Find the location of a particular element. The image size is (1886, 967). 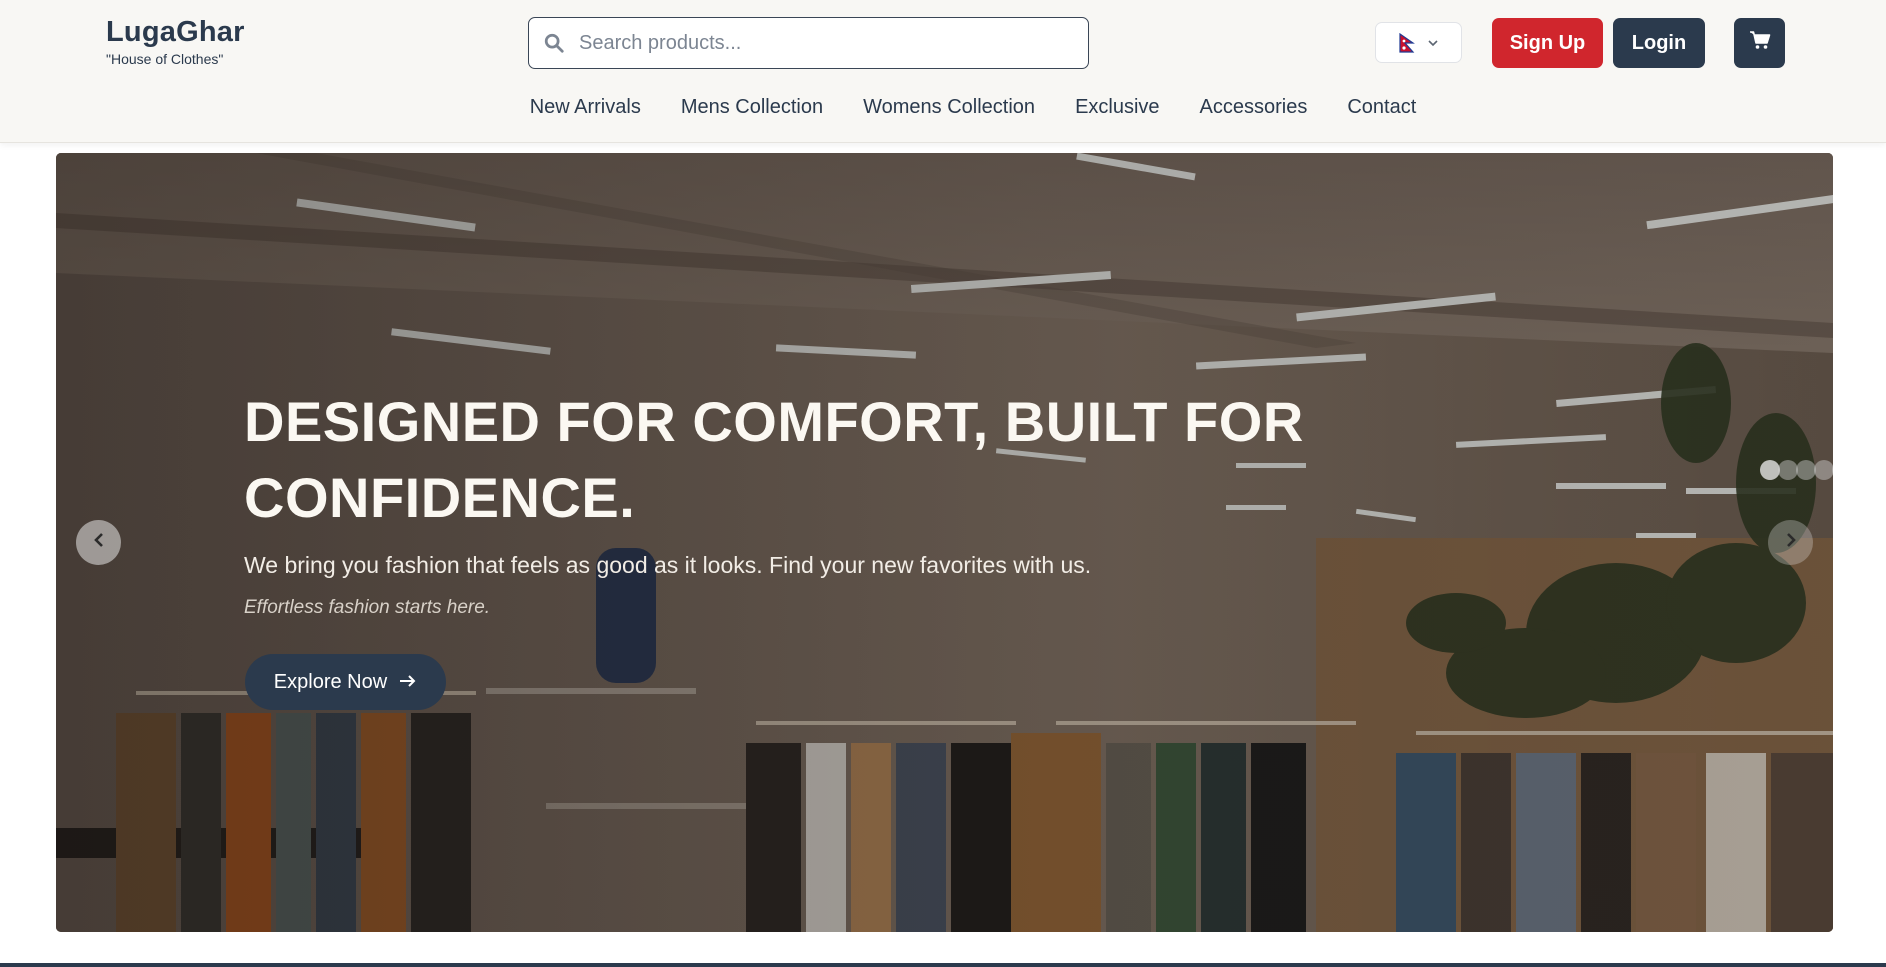

nav-womens-collection: Womens Collection is located at coordinates (949, 107).